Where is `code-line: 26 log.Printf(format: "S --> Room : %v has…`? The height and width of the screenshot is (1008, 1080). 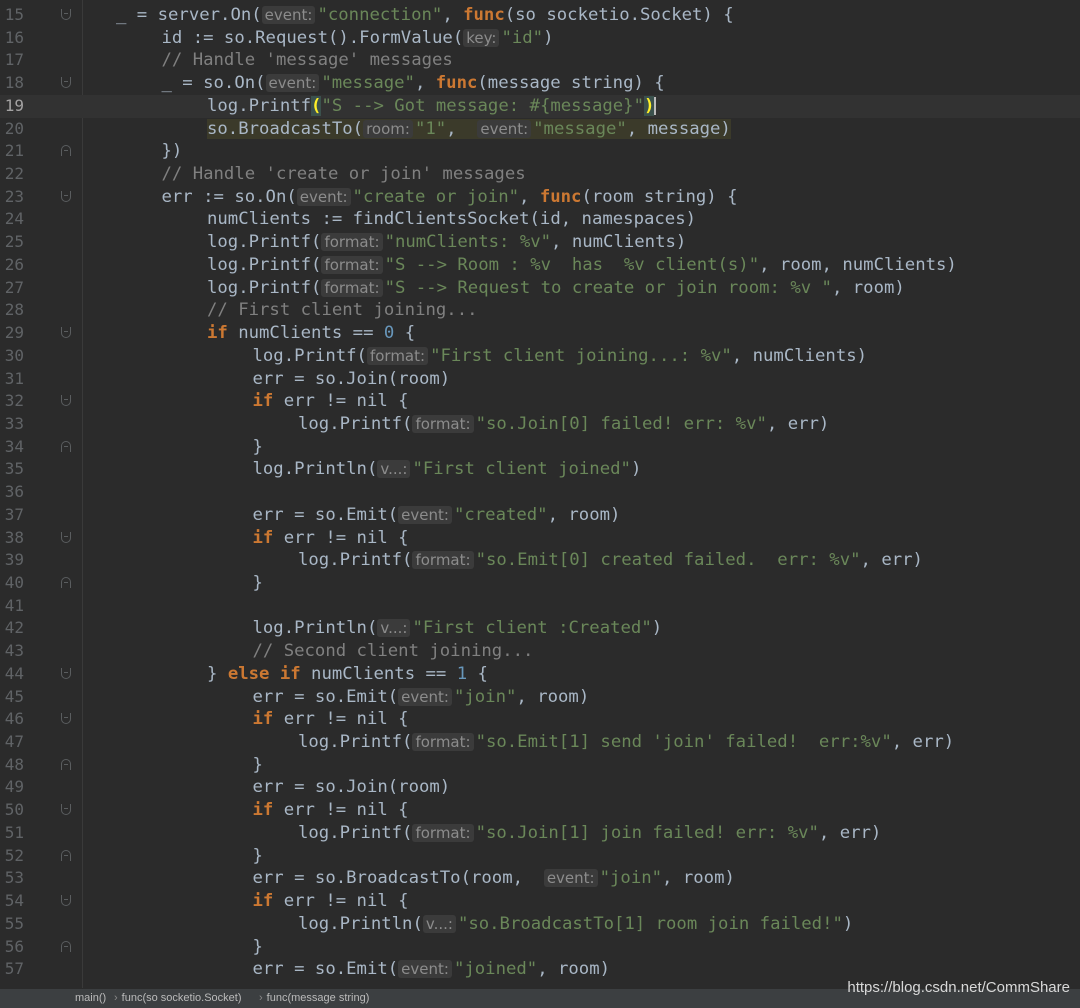
code-line: 26 log.Printf(format: "S --> Room : %v has… is located at coordinates (540, 265).